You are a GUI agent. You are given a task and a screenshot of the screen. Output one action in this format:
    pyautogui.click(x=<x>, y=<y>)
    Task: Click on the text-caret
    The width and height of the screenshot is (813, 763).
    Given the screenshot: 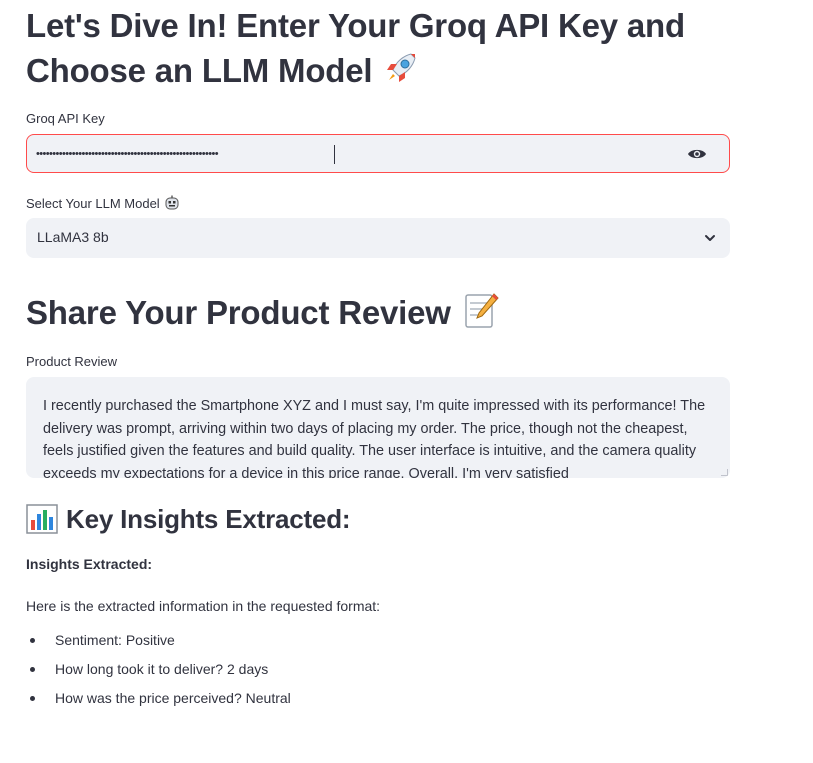 What is the action you would take?
    pyautogui.click(x=334, y=154)
    